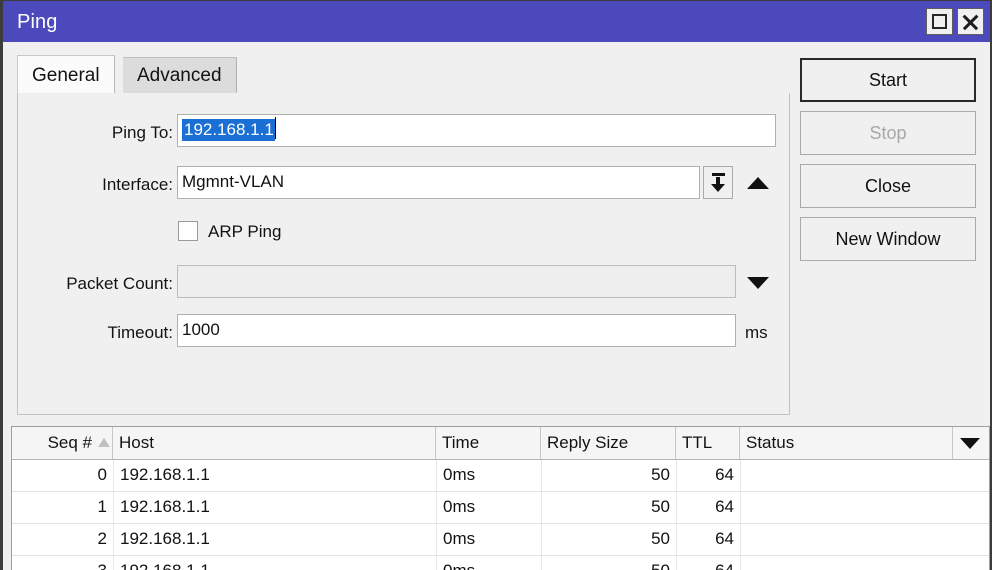  Describe the element at coordinates (137, 184) in the screenshot. I see `interface-label: Interface:` at that location.